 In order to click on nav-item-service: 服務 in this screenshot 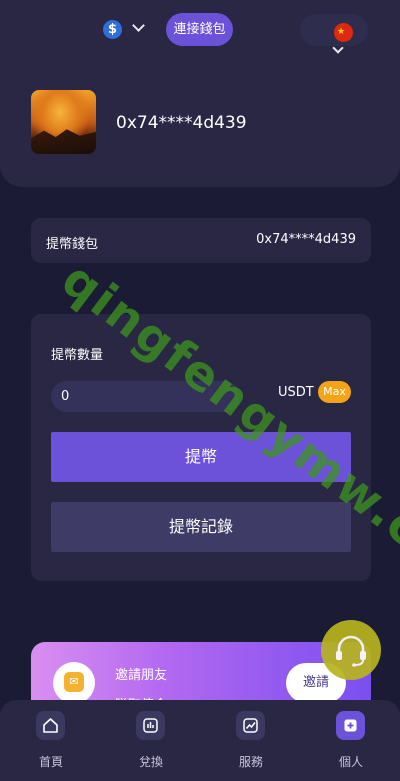, I will do `click(251, 741)`.